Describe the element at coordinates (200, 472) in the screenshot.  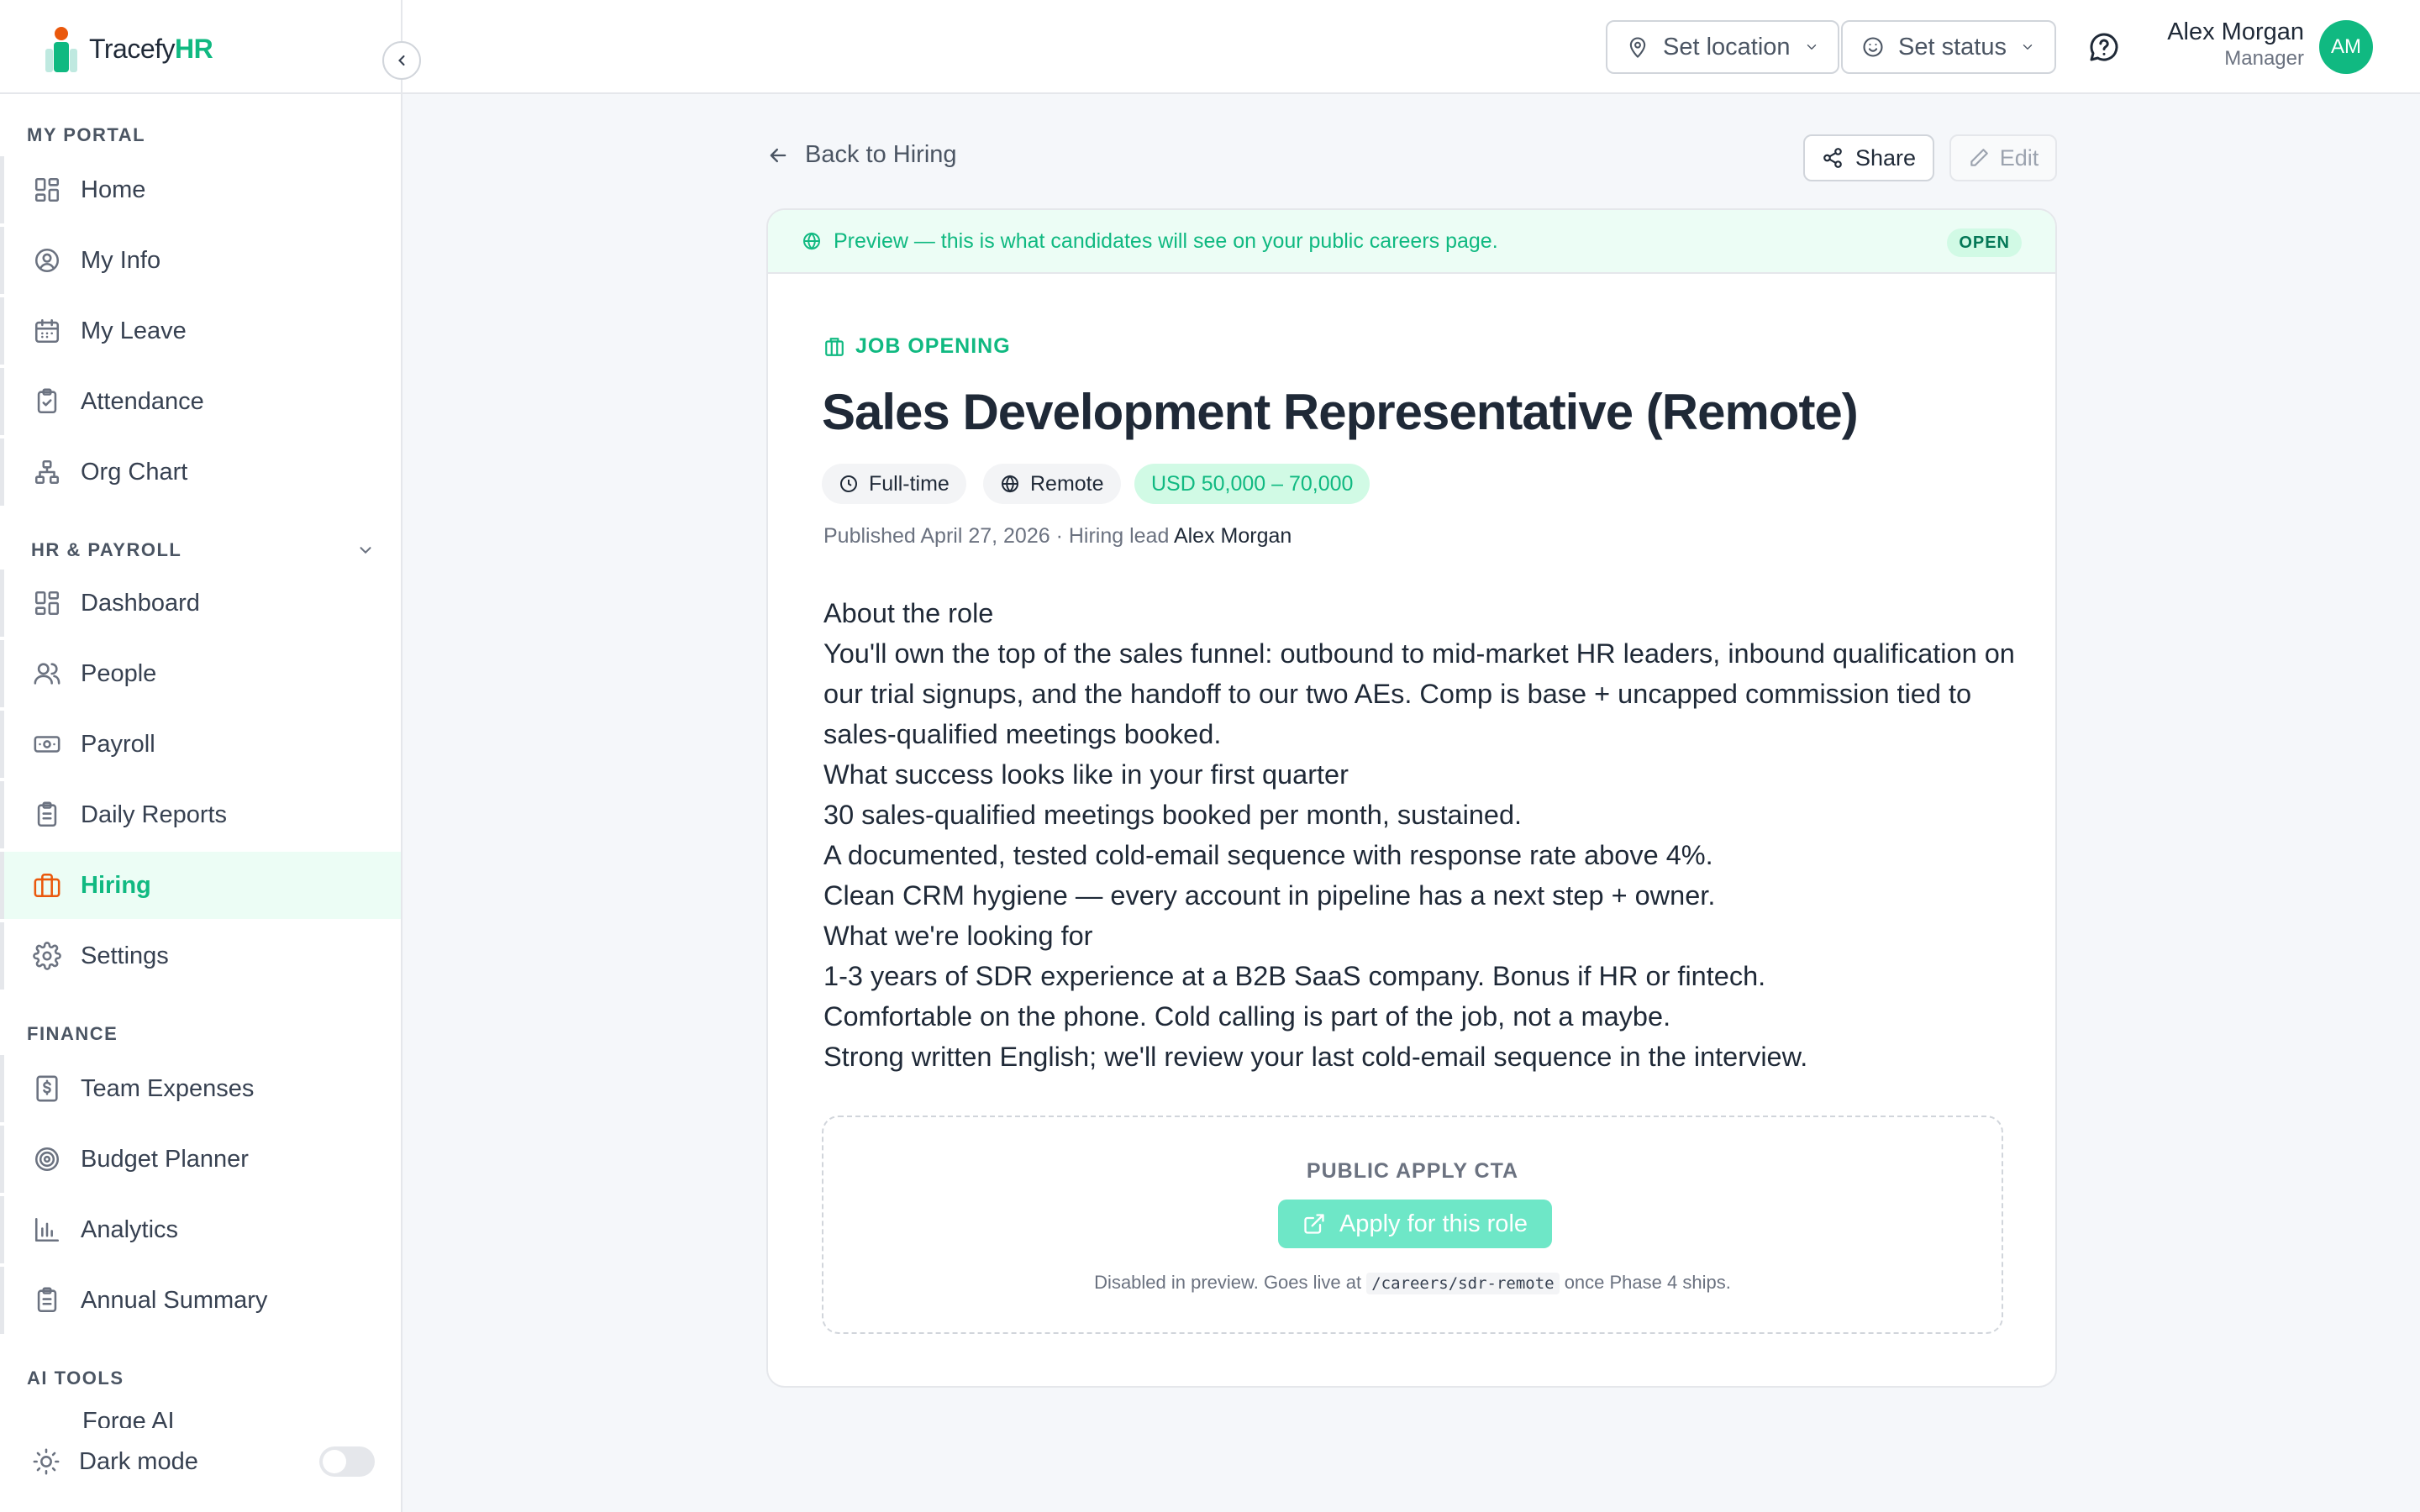
I see `sidebar-item-org-chart: Org Chart` at that location.